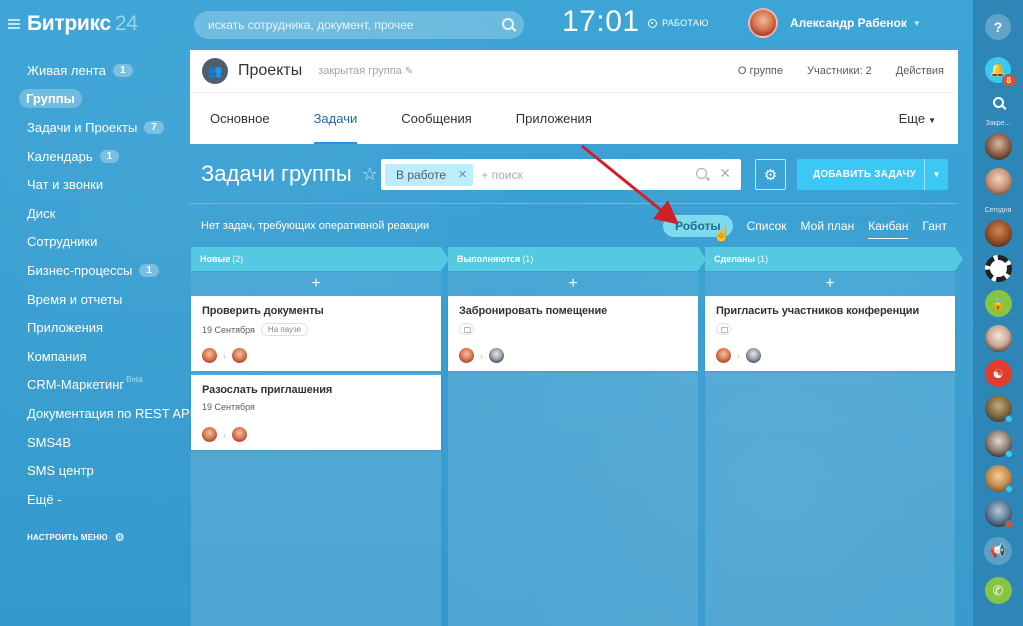 The height and width of the screenshot is (626, 1023). Describe the element at coordinates (865, 174) in the screenshot. I see `add-task-label: ДОБАВИТЬ ЗАДАЧУ` at that location.